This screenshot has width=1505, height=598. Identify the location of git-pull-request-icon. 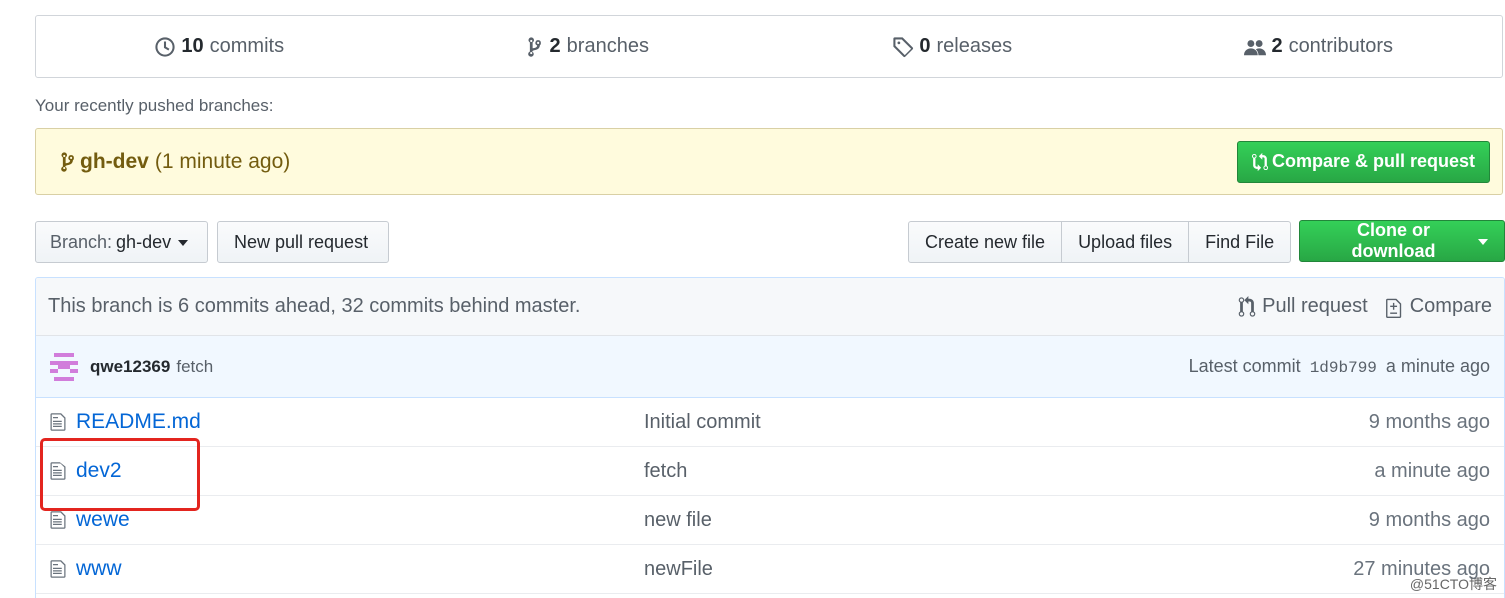
(1247, 306).